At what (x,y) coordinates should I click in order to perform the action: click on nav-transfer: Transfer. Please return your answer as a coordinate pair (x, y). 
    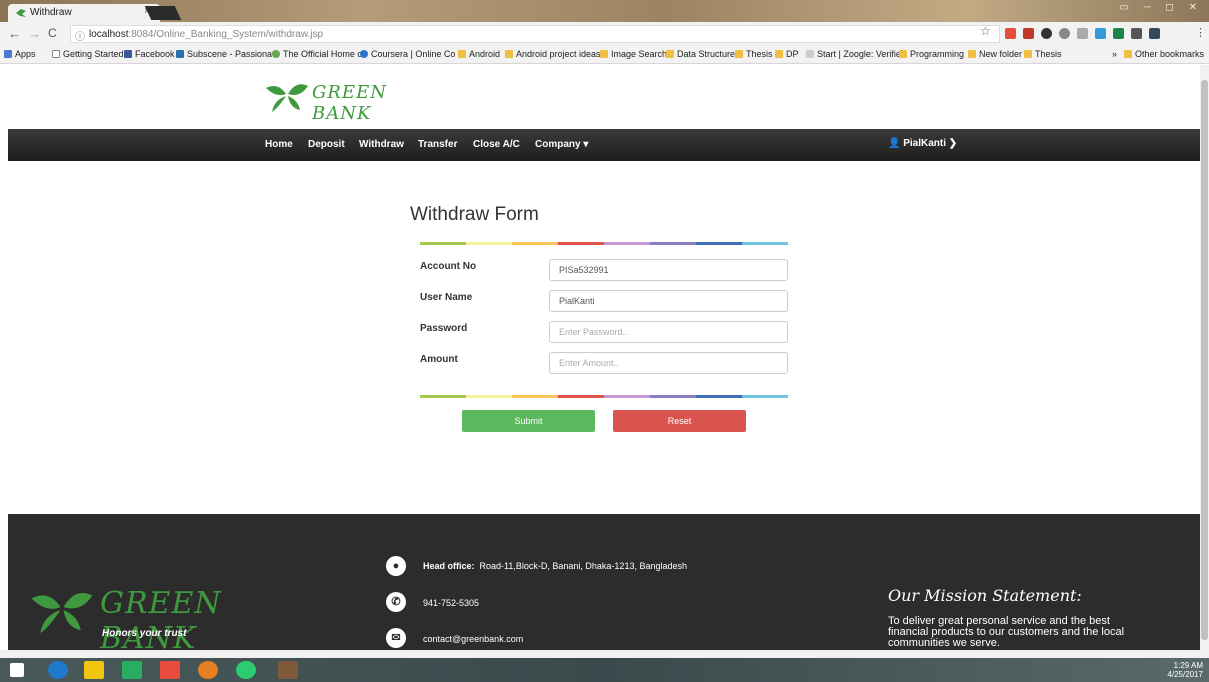
    Looking at the image, I should click on (437, 144).